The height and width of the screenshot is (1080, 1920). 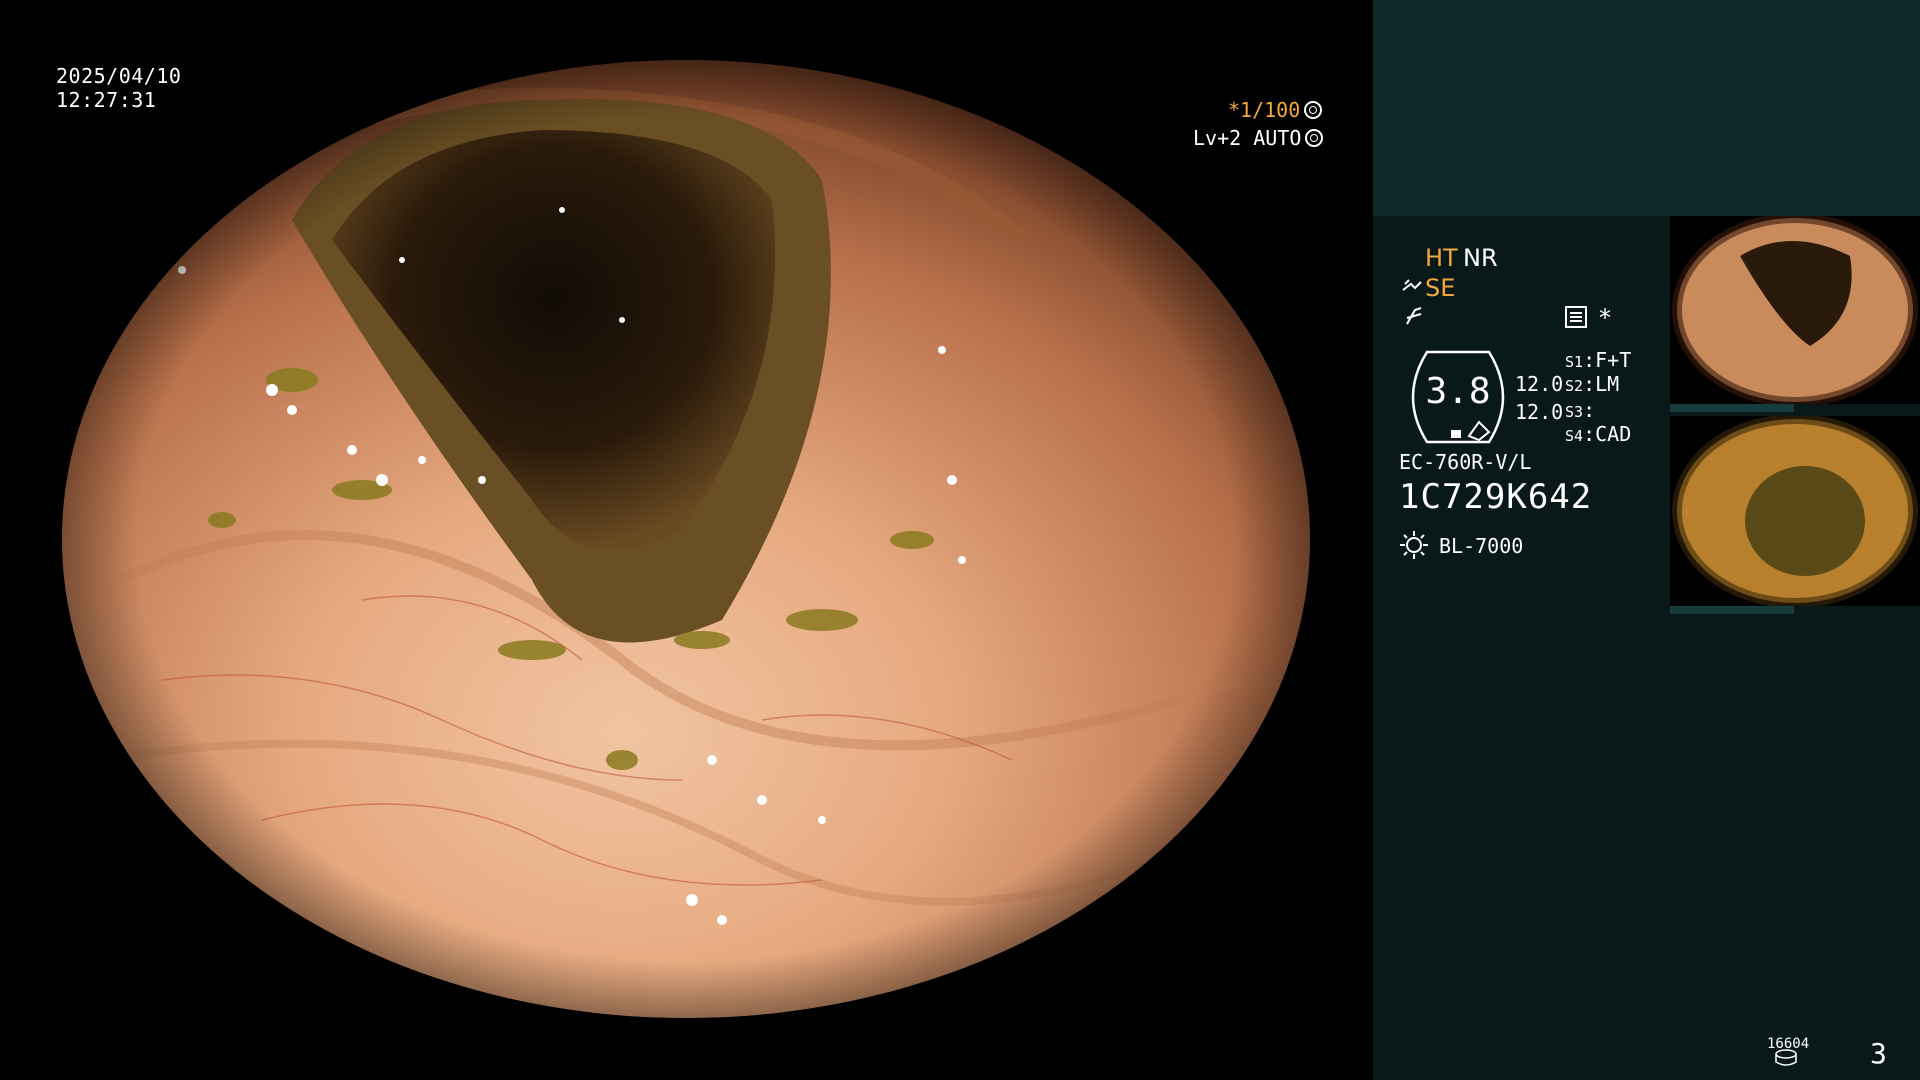 I want to click on switch-s4: S4:CAD, so click(x=1598, y=434).